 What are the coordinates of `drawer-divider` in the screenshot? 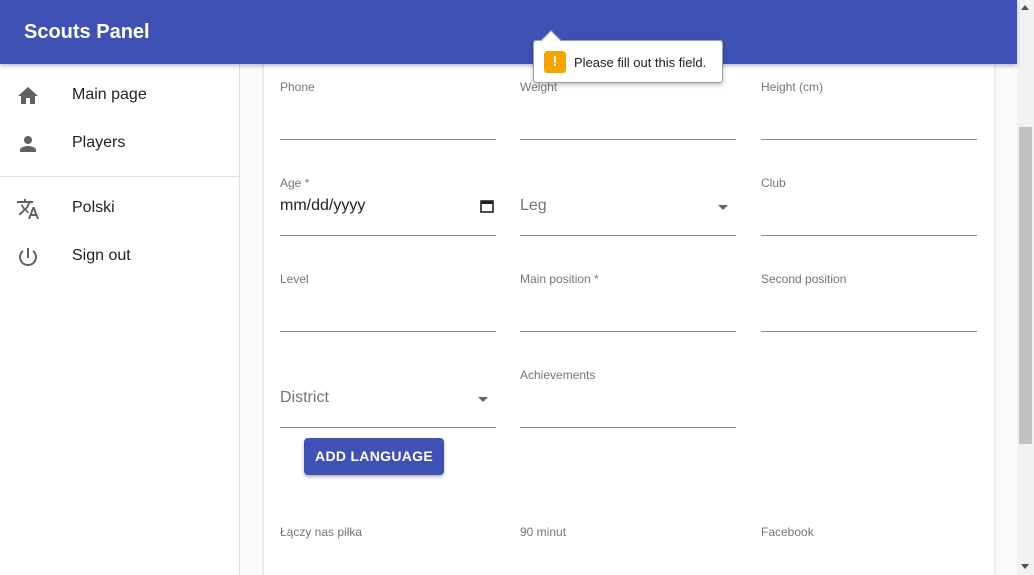 It's located at (119, 176).